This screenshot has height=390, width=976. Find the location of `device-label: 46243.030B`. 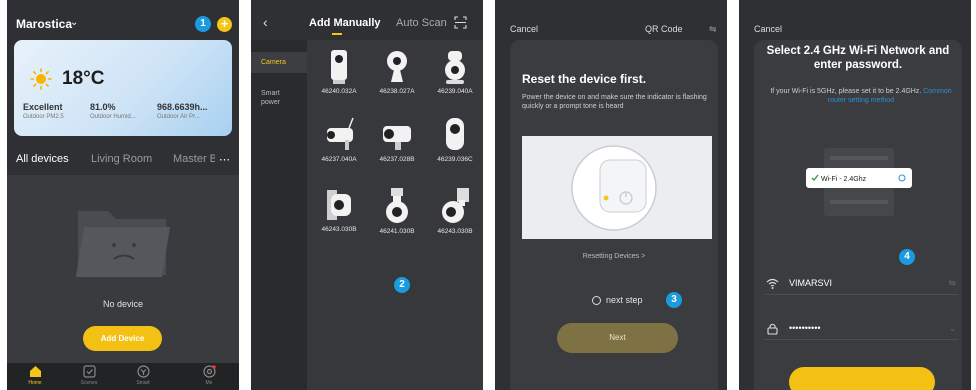

device-label: 46243.030B is located at coordinates (339, 229).